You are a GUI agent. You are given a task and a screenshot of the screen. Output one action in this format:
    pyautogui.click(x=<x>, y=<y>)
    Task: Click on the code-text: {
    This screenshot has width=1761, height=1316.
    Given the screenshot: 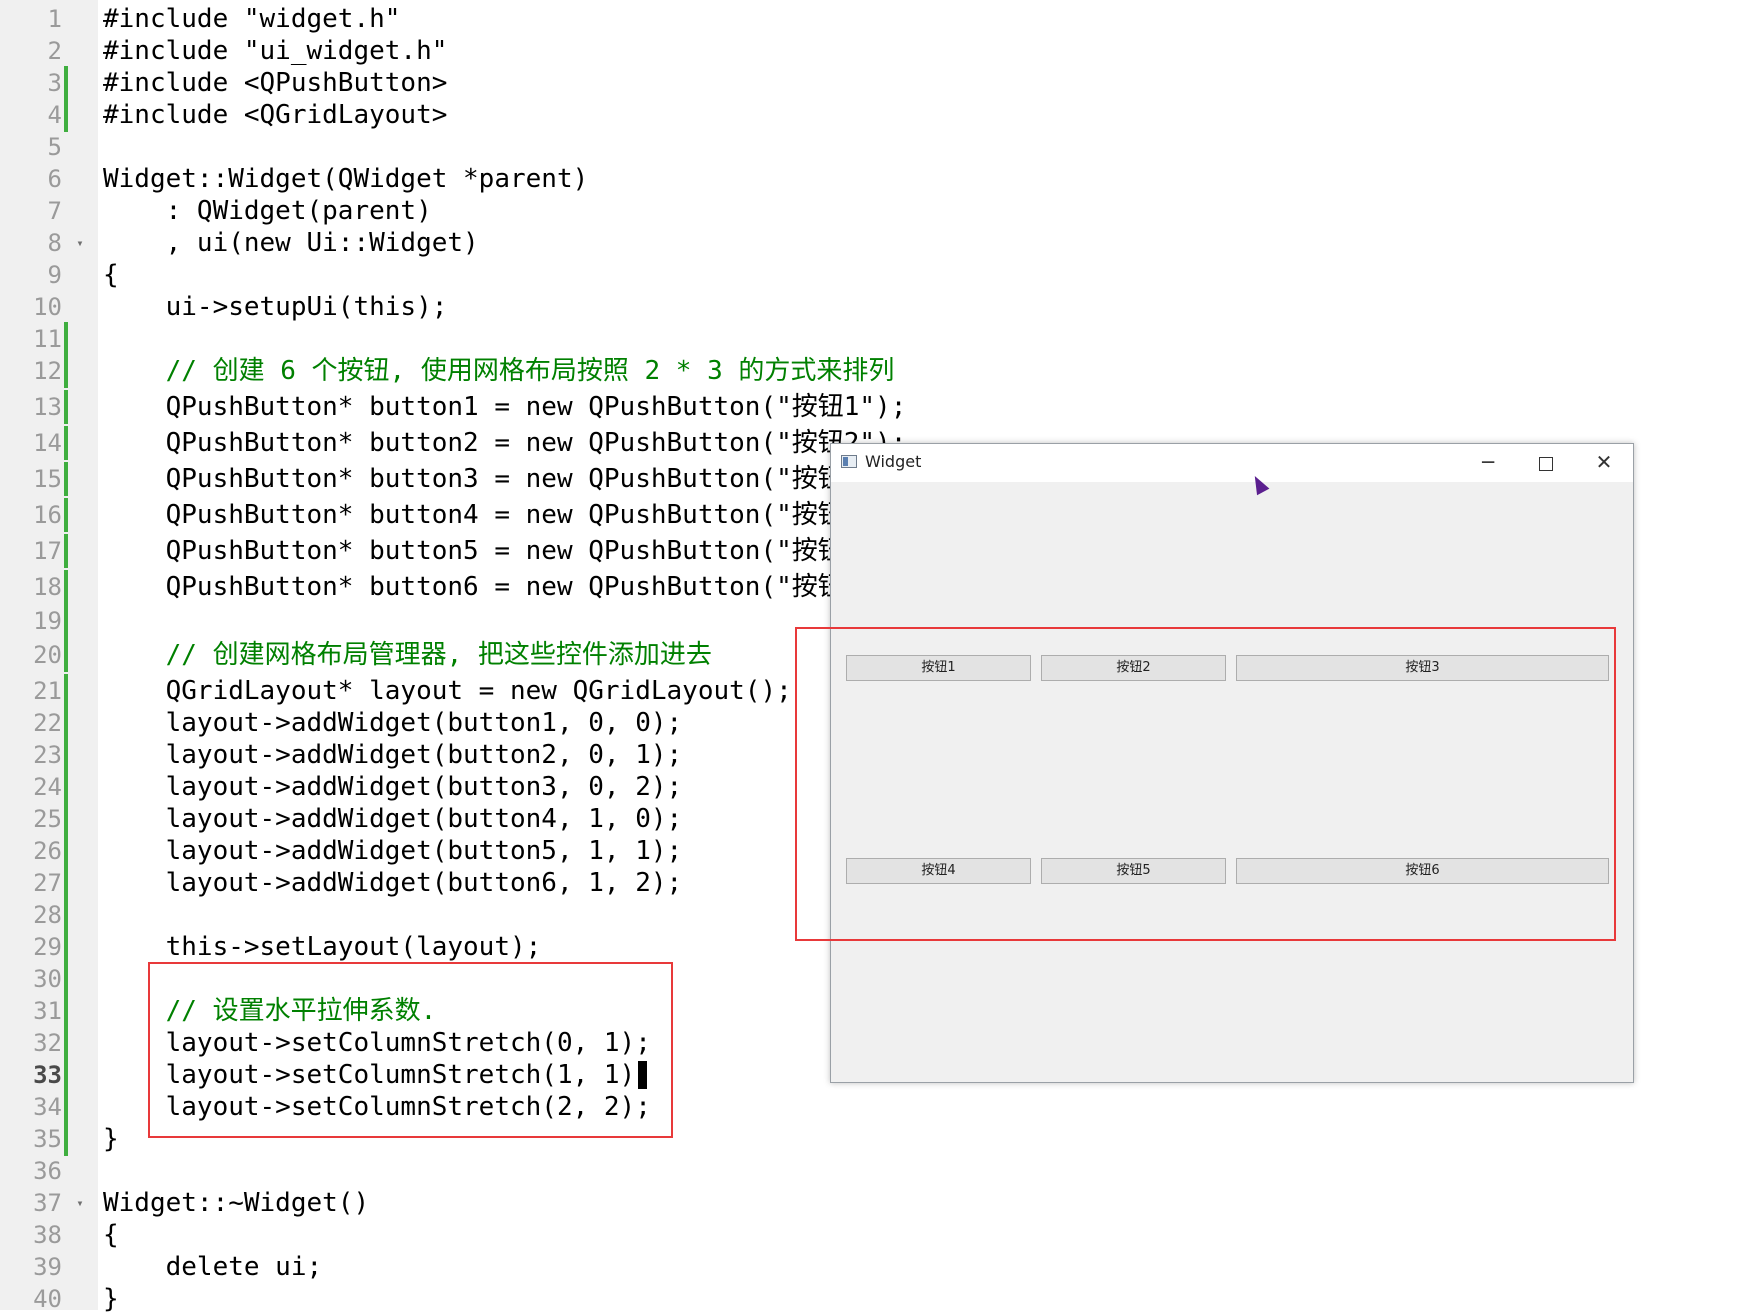 What is the action you would take?
    pyautogui.click(x=111, y=275)
    